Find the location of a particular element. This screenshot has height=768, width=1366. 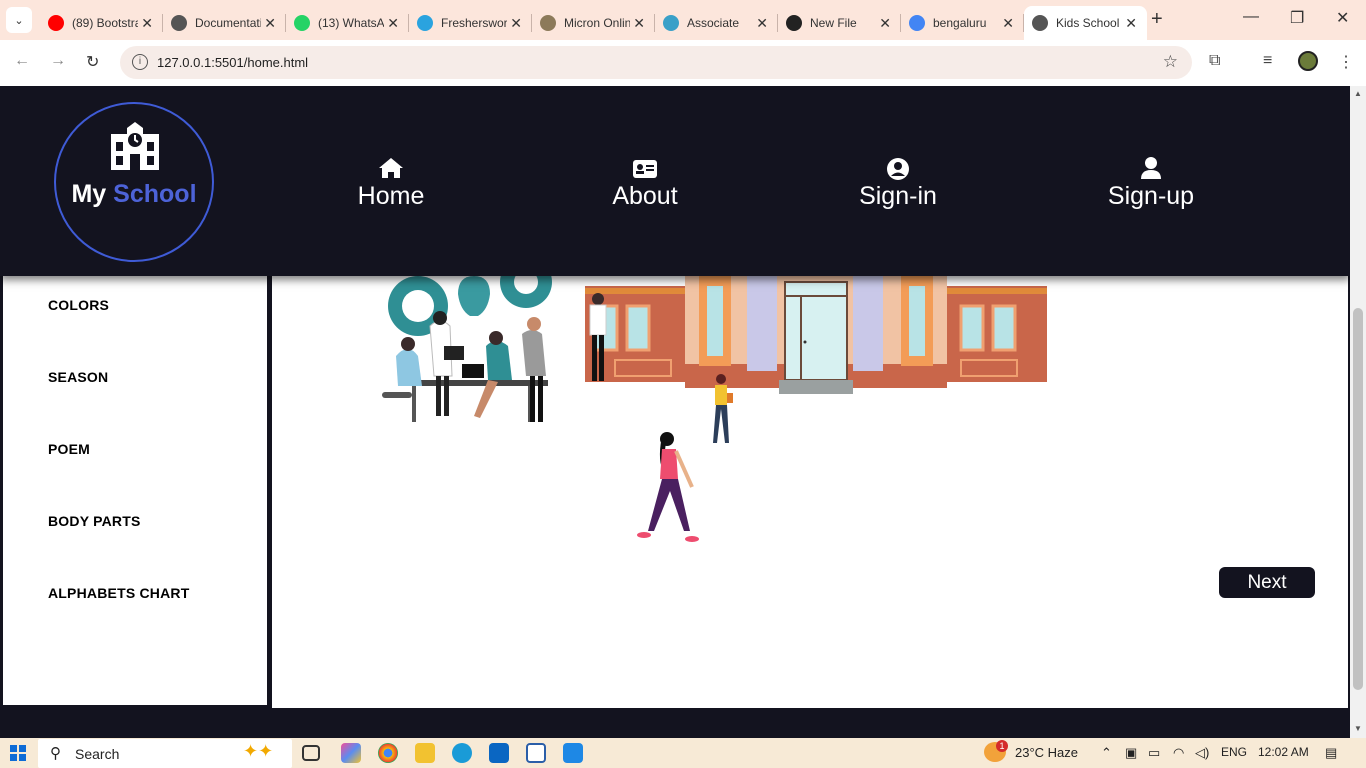

school-logo: My School is located at coordinates (134, 182).